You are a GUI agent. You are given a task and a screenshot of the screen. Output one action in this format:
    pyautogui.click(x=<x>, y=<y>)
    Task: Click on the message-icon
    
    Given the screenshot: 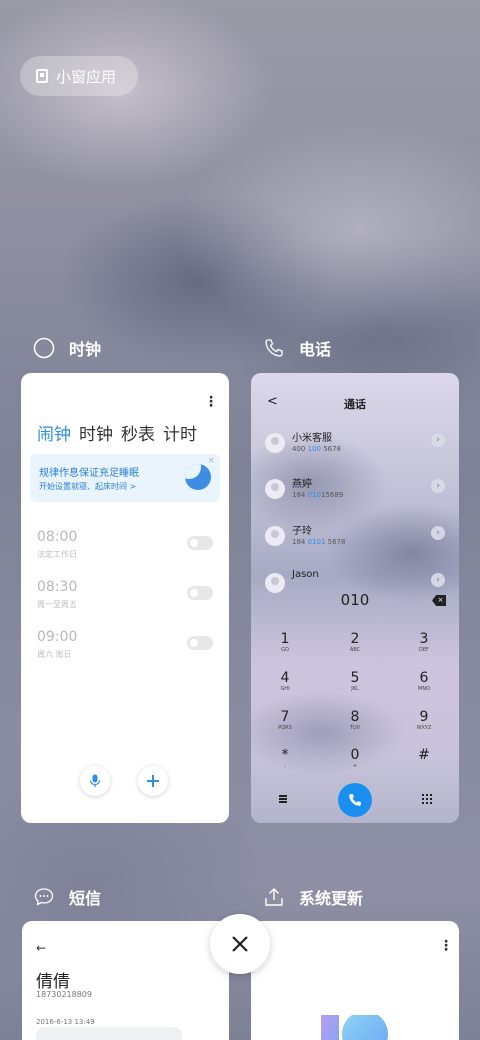 What is the action you would take?
    pyautogui.click(x=44, y=897)
    